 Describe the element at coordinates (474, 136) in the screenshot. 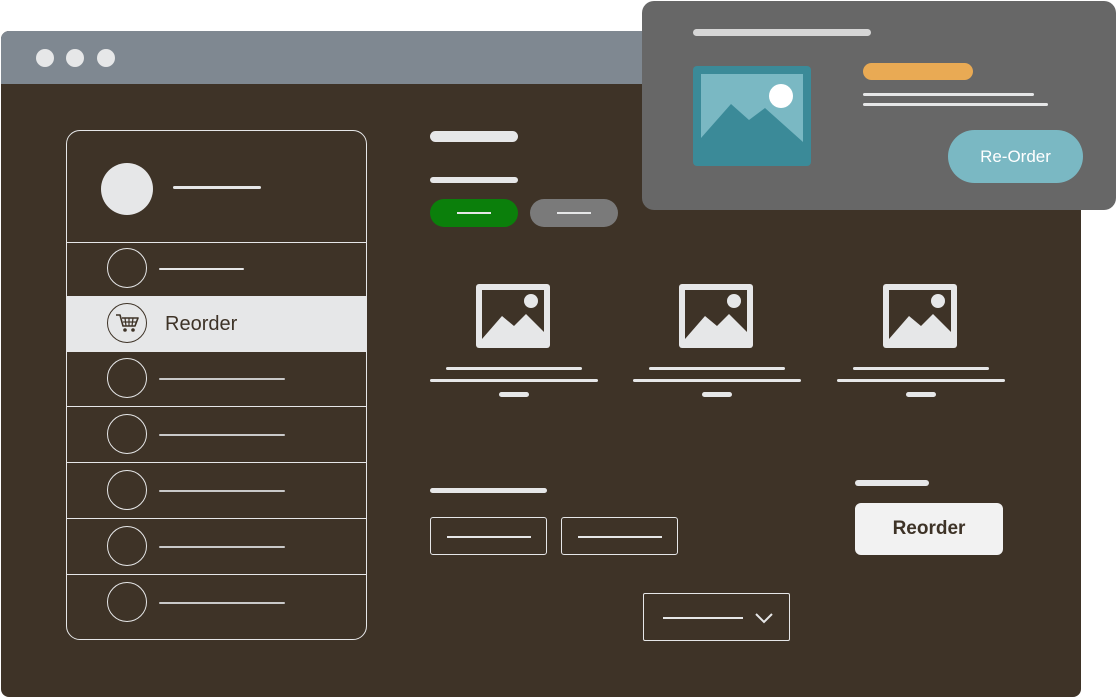

I see `page-title-placeholder` at that location.